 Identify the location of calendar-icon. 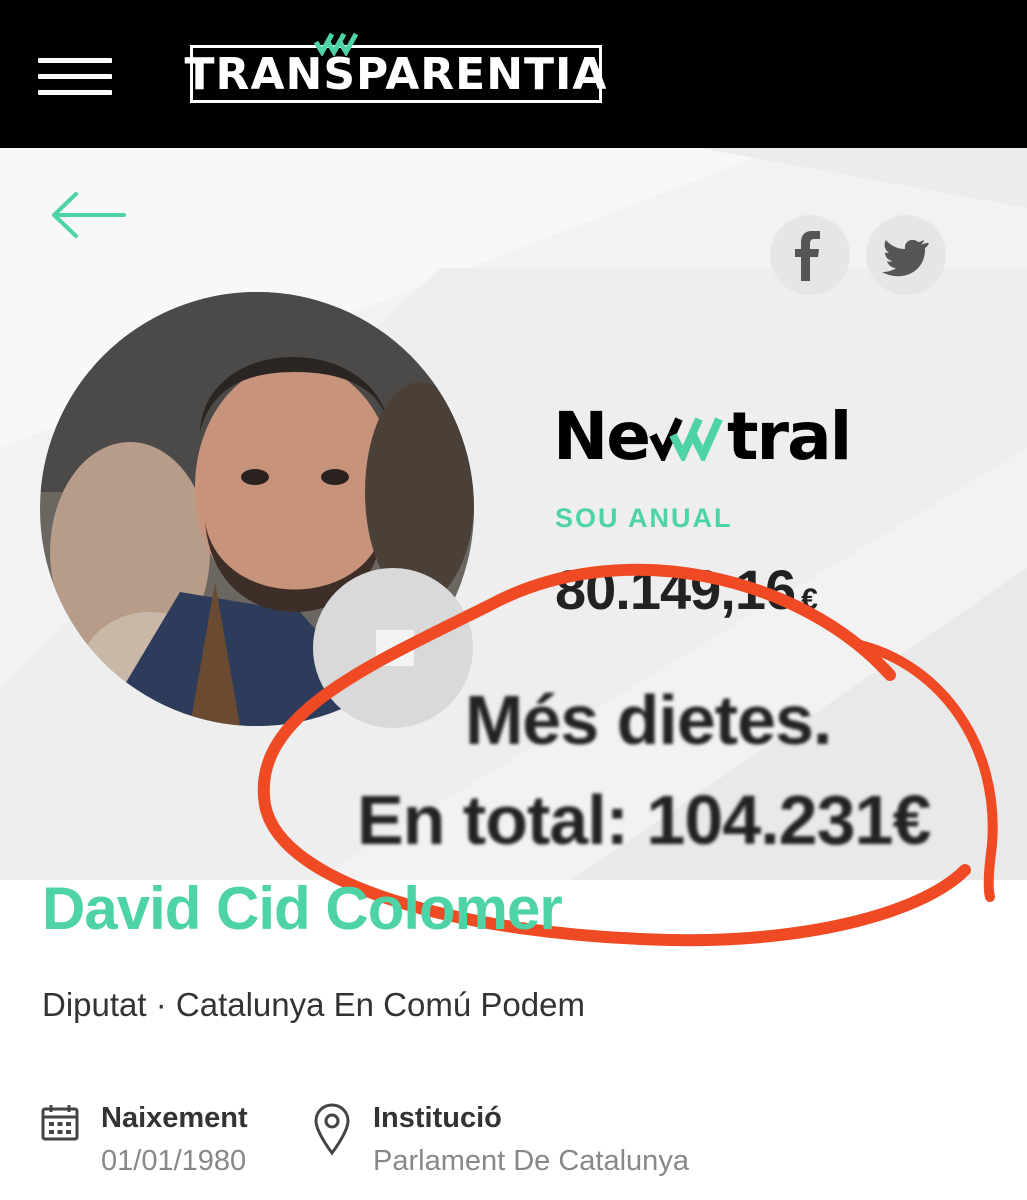
(60, 1123).